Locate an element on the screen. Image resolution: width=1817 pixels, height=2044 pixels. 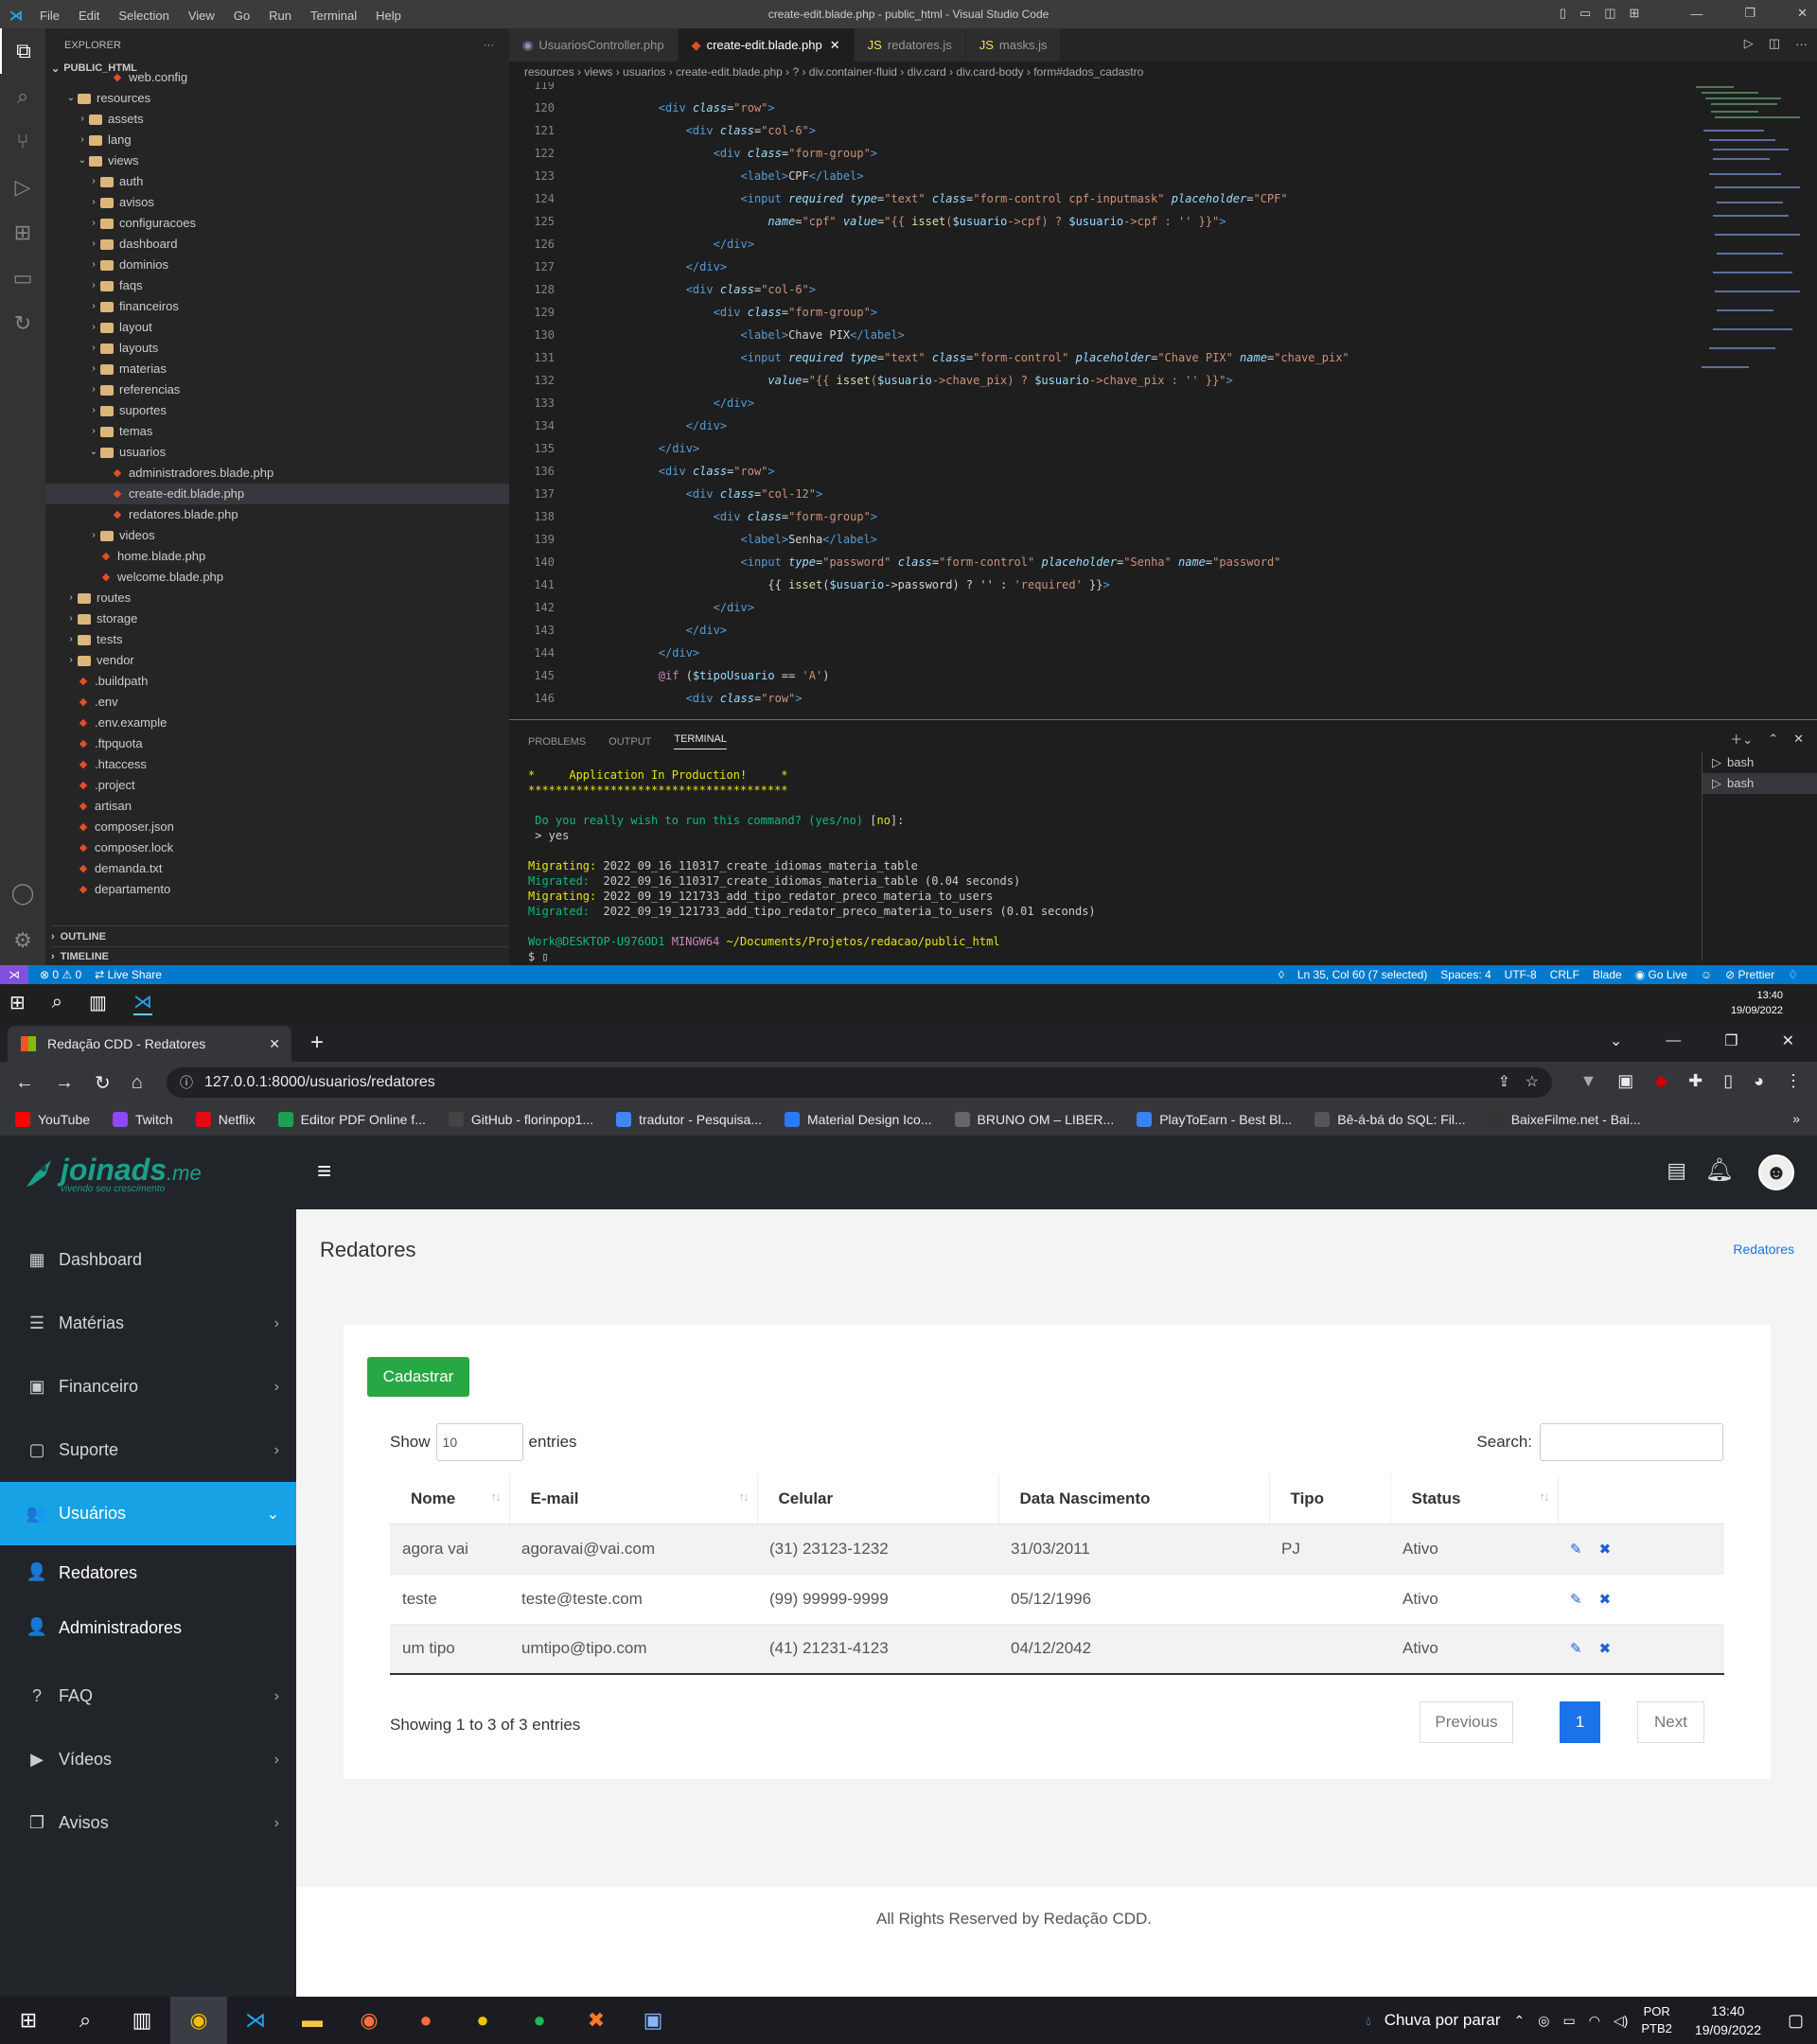
column-header: Nome ↑↓ is located at coordinates (450, 1499).